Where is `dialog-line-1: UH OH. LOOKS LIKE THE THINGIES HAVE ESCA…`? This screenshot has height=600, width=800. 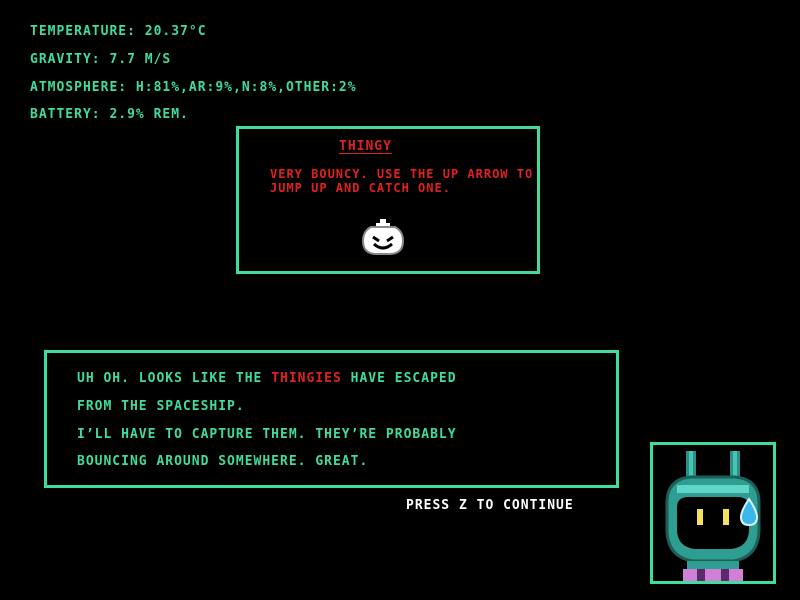 dialog-line-1: UH OH. LOOKS LIKE THE THINGIES HAVE ESCA… is located at coordinates (267, 378).